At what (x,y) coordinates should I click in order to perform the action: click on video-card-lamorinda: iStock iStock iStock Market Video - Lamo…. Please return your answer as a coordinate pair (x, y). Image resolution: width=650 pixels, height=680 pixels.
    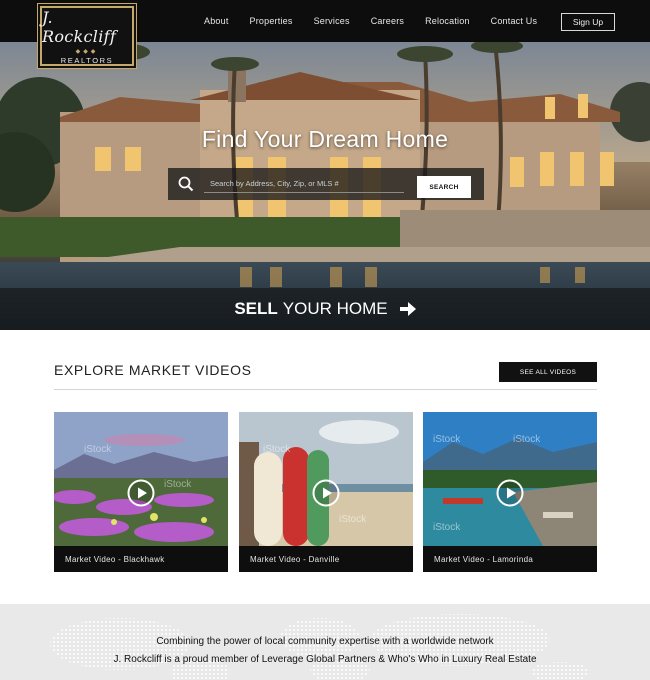
    Looking at the image, I should click on (510, 492).